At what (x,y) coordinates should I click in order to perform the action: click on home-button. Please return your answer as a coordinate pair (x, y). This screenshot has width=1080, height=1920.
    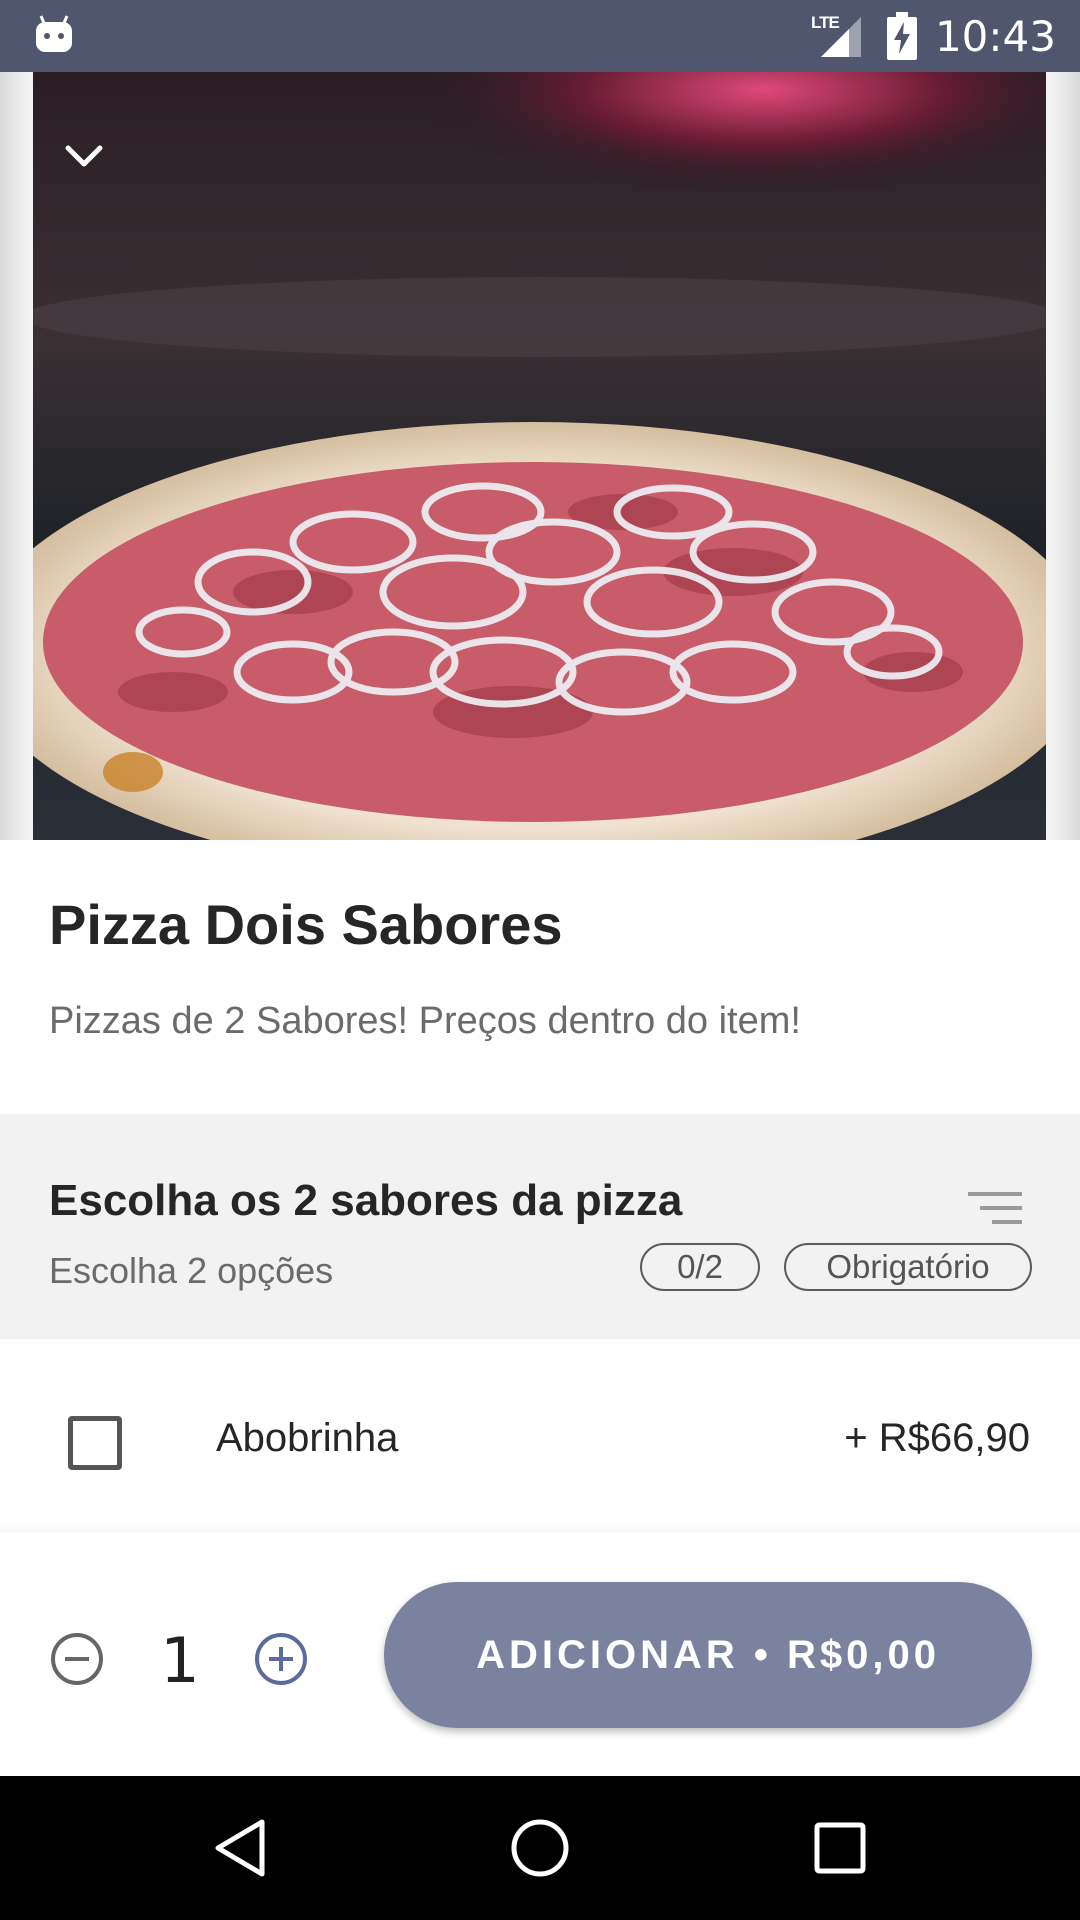
    Looking at the image, I should click on (540, 1848).